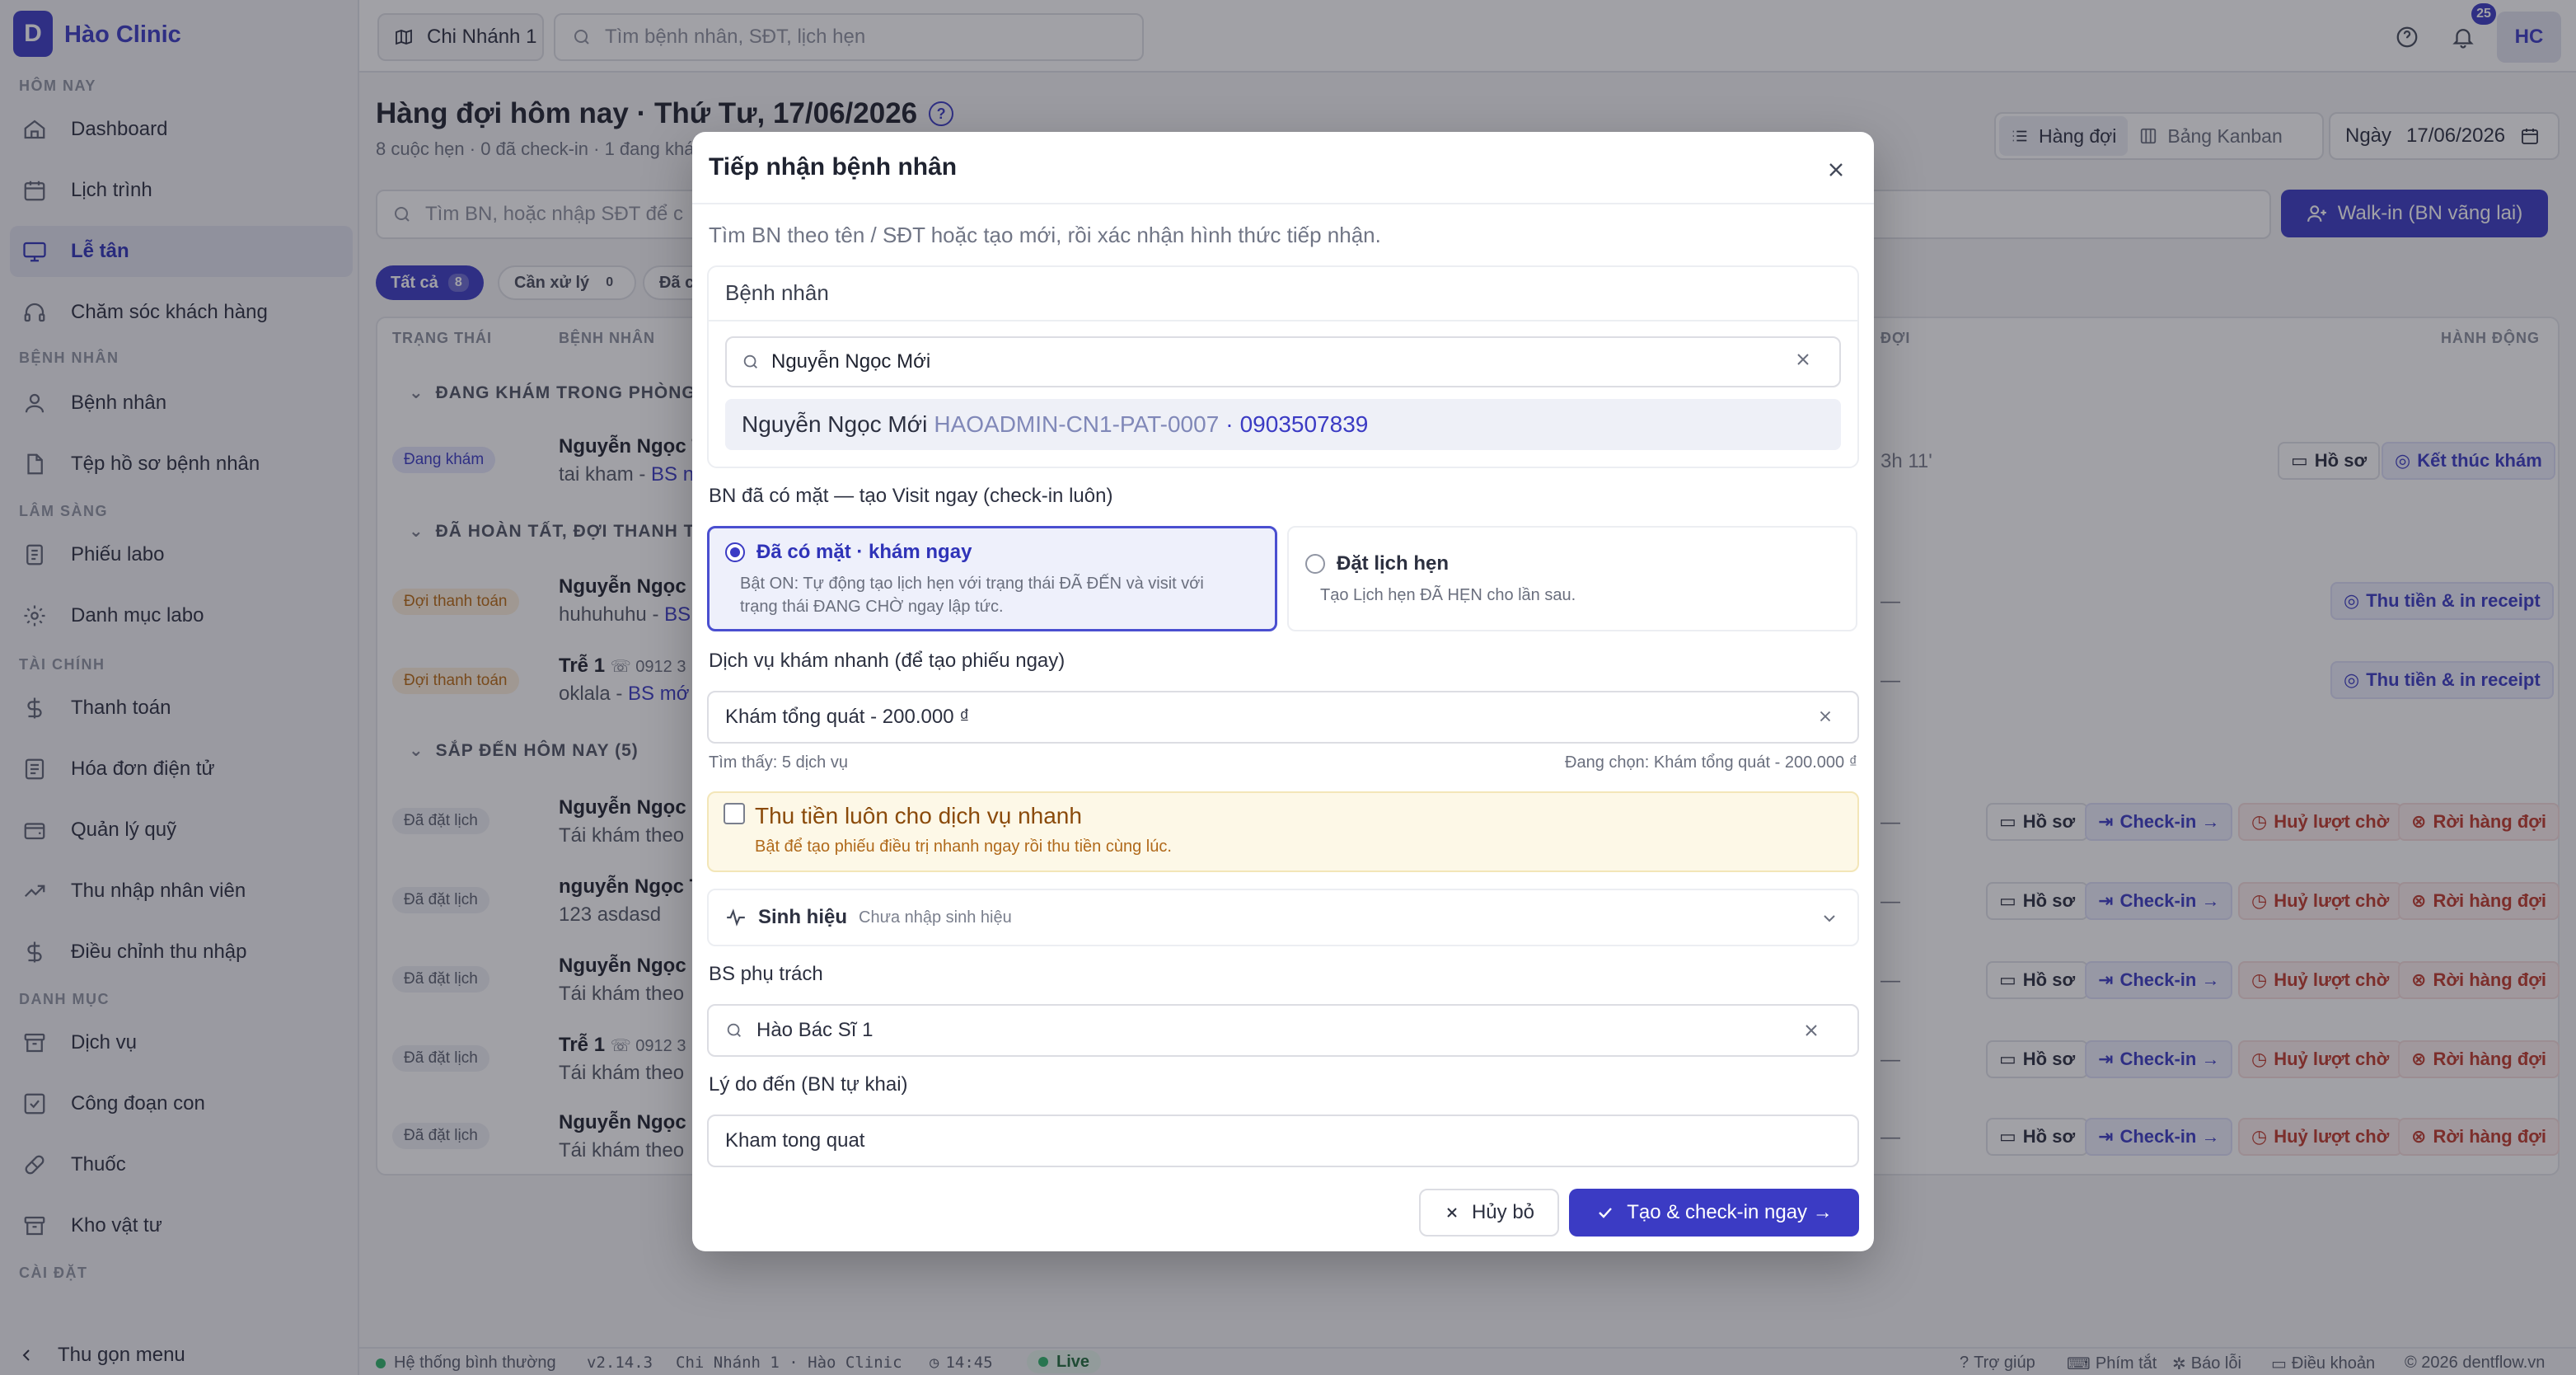 This screenshot has width=2576, height=1375. I want to click on quick-service-select: Khám tổng quát - 200.000 ₫, so click(1283, 717).